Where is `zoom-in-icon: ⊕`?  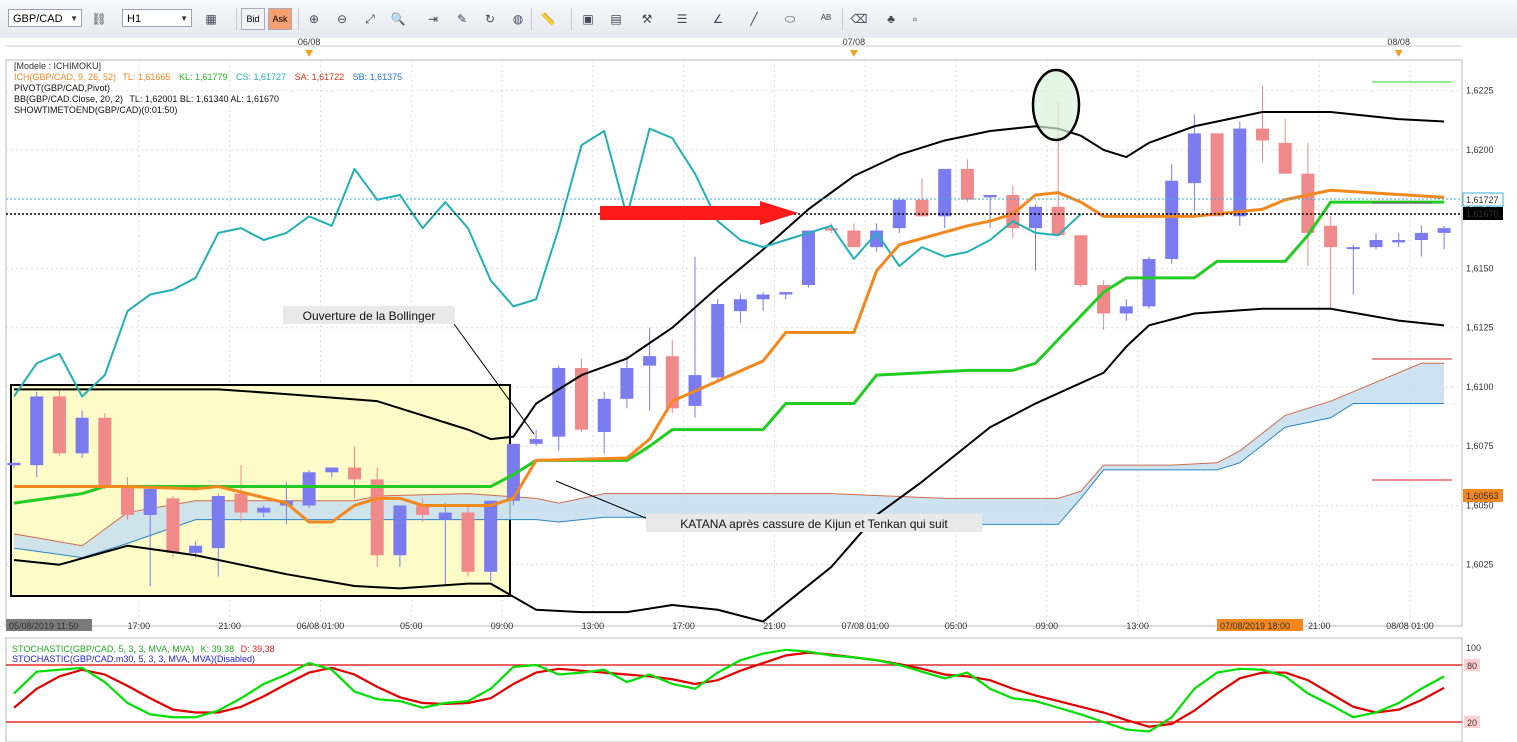 zoom-in-icon: ⊕ is located at coordinates (314, 19).